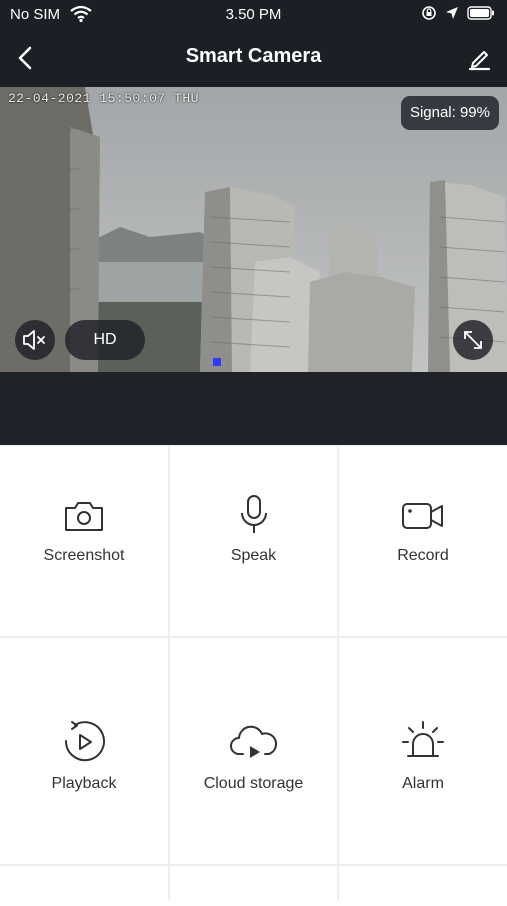  I want to click on playback-label: Playback, so click(84, 783).